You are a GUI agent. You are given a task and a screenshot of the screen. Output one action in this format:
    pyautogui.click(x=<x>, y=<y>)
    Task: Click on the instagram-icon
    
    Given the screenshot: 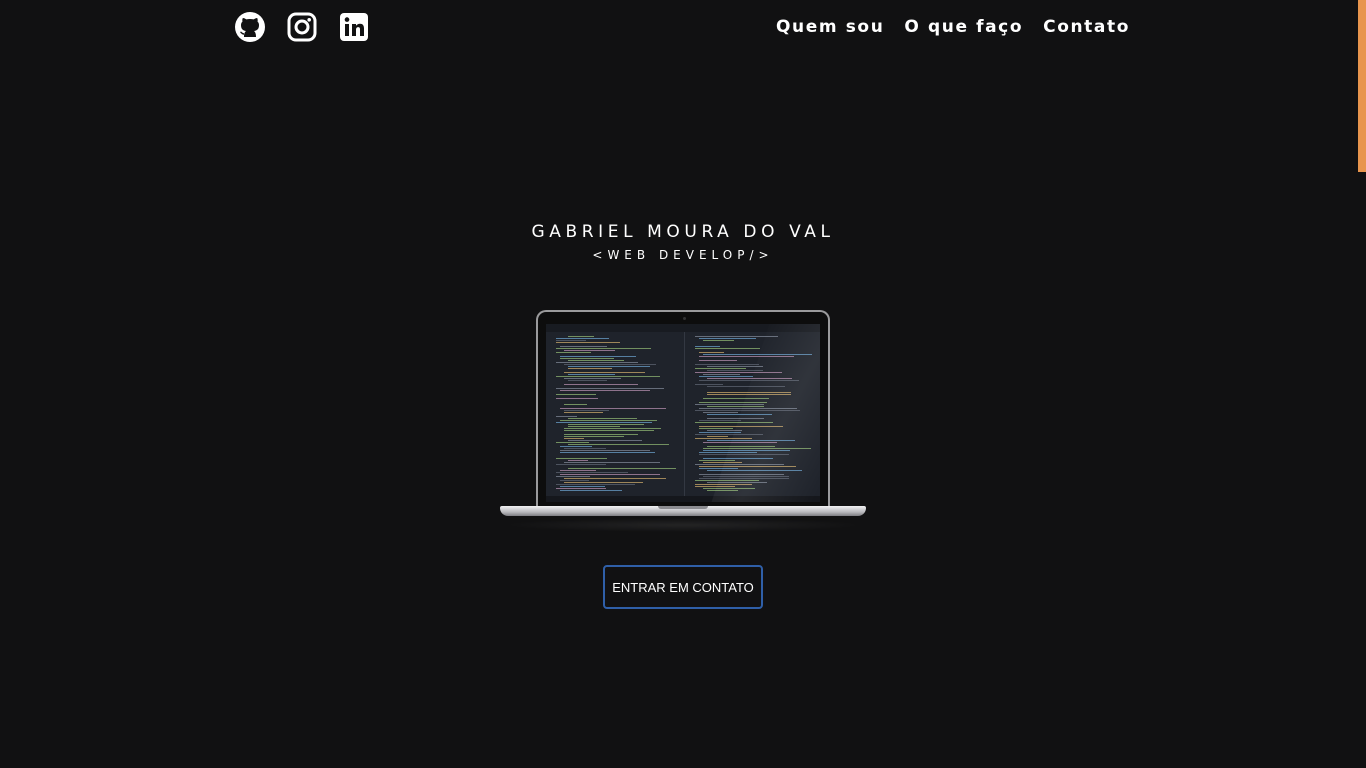 What is the action you would take?
    pyautogui.click(x=302, y=27)
    